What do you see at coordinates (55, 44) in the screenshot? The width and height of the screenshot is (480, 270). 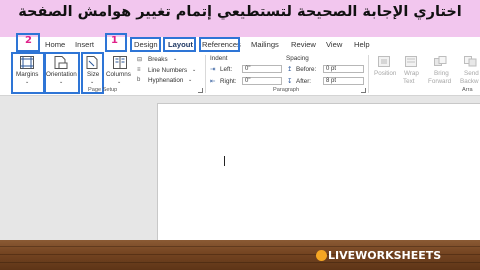 I see `tab-home: Home` at bounding box center [55, 44].